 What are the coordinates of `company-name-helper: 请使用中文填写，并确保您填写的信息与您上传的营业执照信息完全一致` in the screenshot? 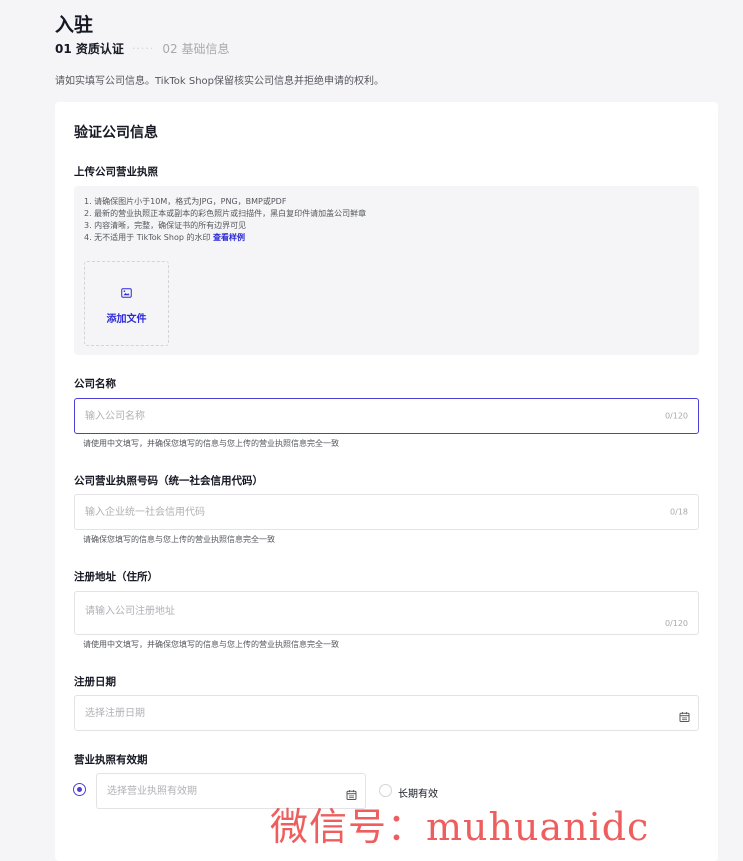 It's located at (211, 443).